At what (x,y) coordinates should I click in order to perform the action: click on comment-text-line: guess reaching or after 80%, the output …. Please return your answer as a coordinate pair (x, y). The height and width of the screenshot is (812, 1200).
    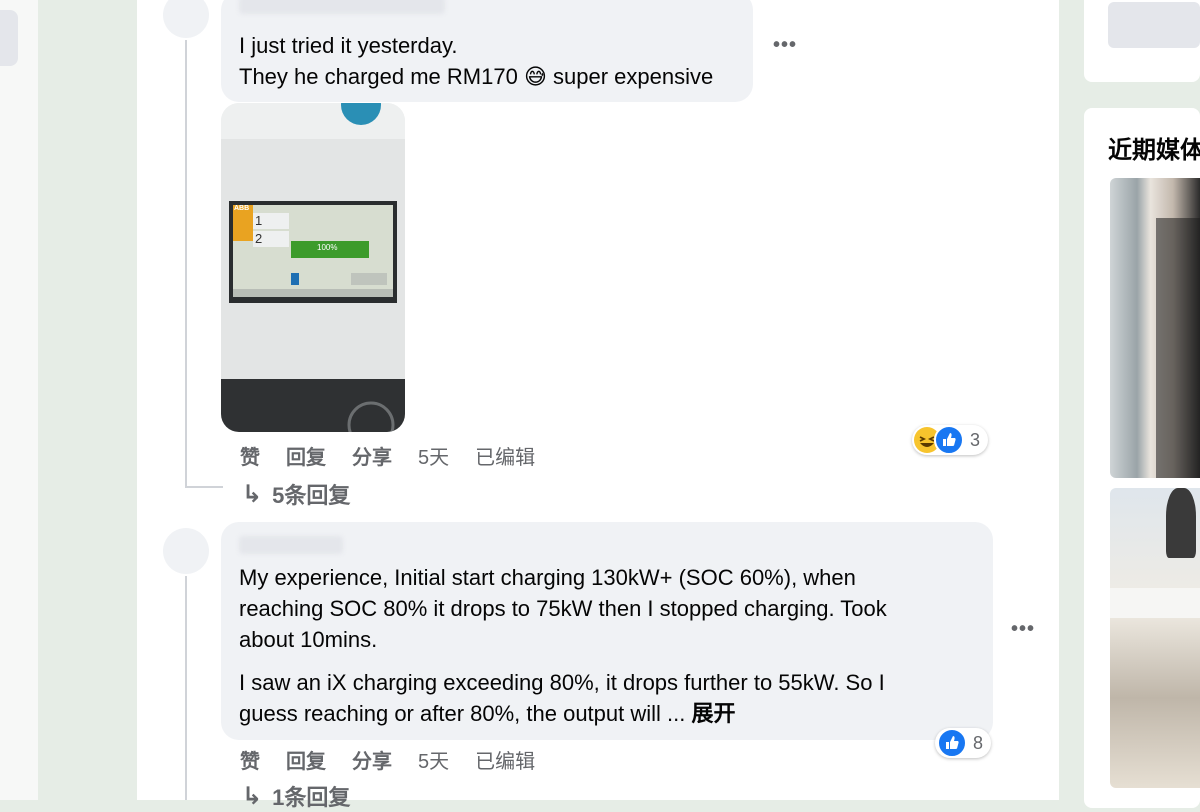
    Looking at the image, I should click on (487, 713).